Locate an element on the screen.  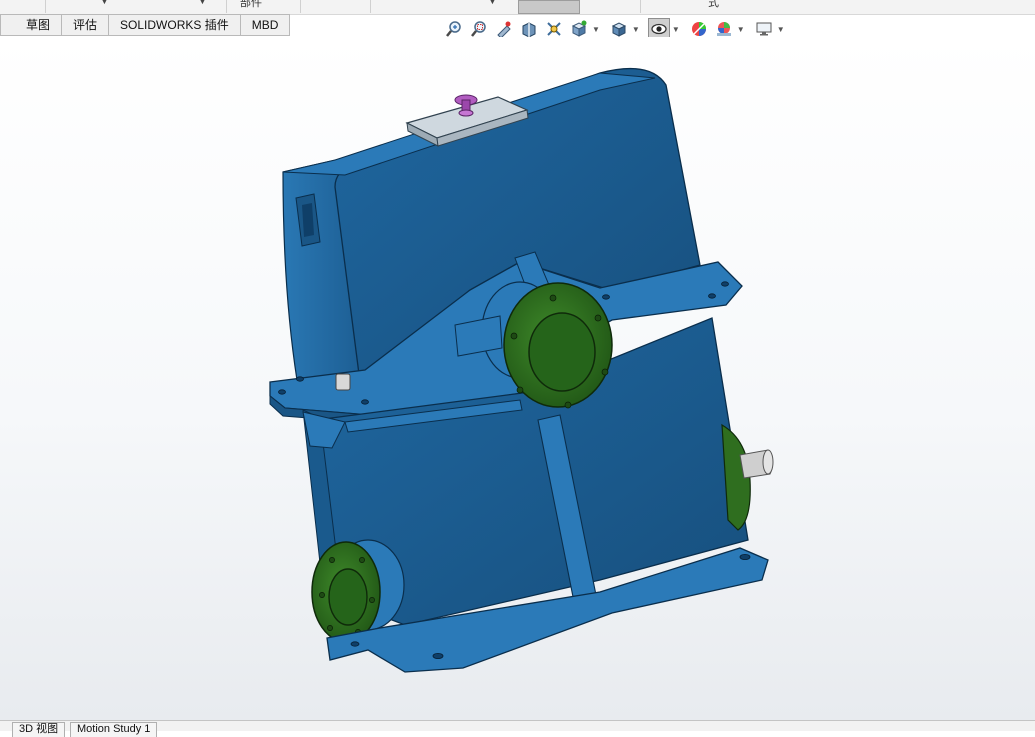
breather-base is located at coordinates (466, 113).